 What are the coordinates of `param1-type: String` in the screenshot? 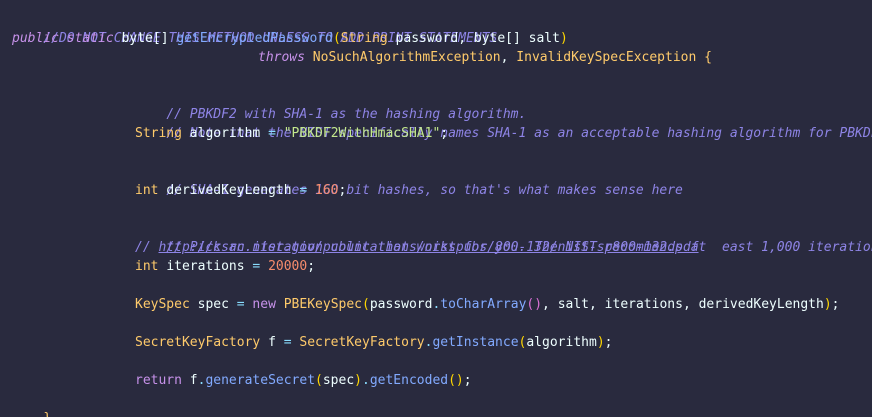 It's located at (364, 38).